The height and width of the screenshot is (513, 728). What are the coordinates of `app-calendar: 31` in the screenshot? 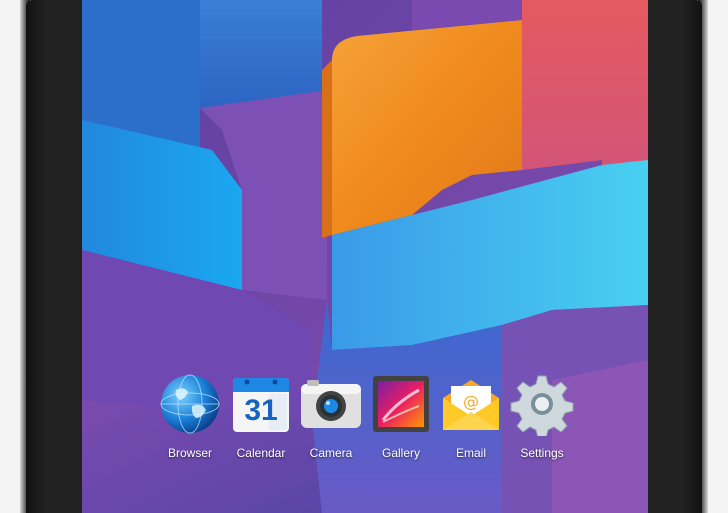 It's located at (261, 404).